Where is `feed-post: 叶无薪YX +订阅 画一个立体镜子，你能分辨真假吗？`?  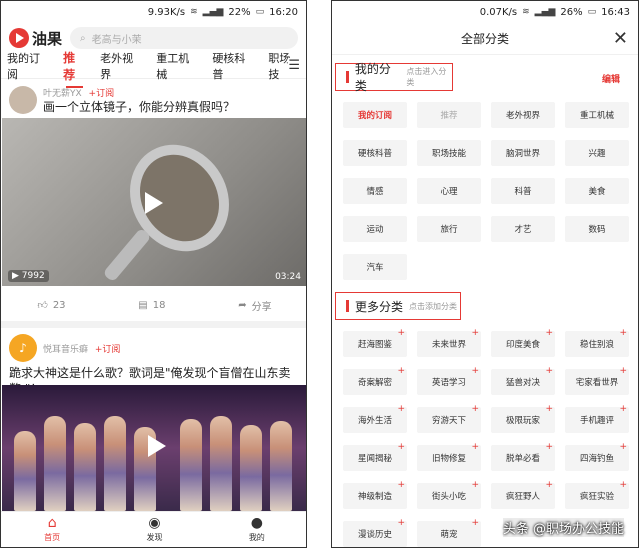 feed-post: 叶无薪YX +订阅 画一个立体镜子，你能分辨真假吗？ is located at coordinates (153, 98).